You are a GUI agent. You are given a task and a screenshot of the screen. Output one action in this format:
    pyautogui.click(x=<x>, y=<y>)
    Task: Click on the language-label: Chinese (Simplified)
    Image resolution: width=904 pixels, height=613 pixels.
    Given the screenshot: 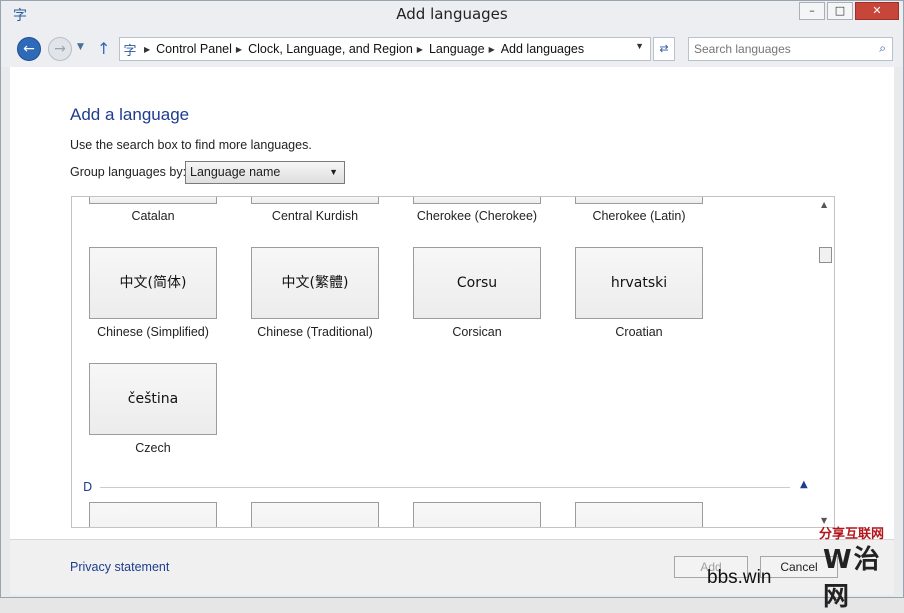 What is the action you would take?
    pyautogui.click(x=153, y=332)
    